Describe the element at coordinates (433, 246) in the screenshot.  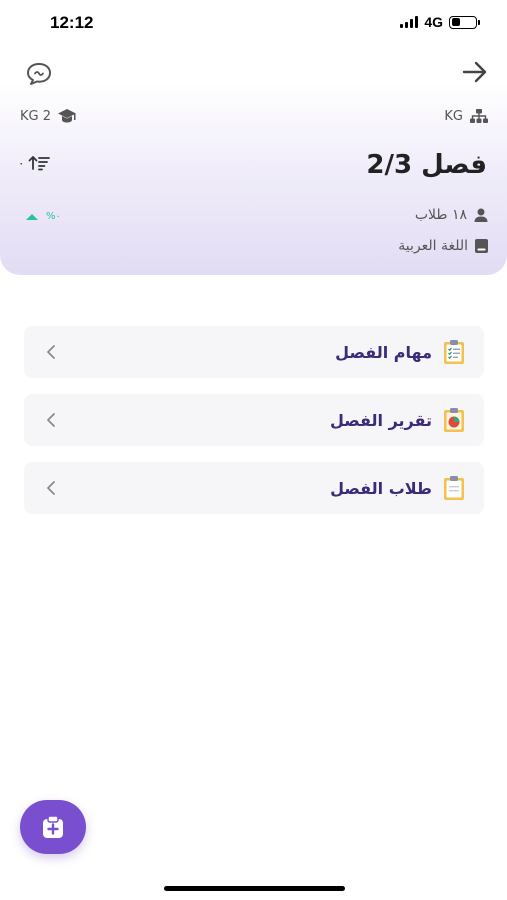
I see `subject-name: اللغة العربية` at that location.